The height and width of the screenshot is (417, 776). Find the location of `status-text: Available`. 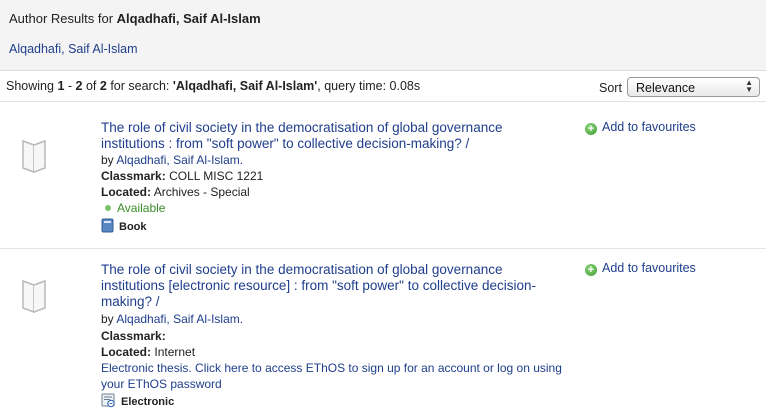

status-text: Available is located at coordinates (141, 208).